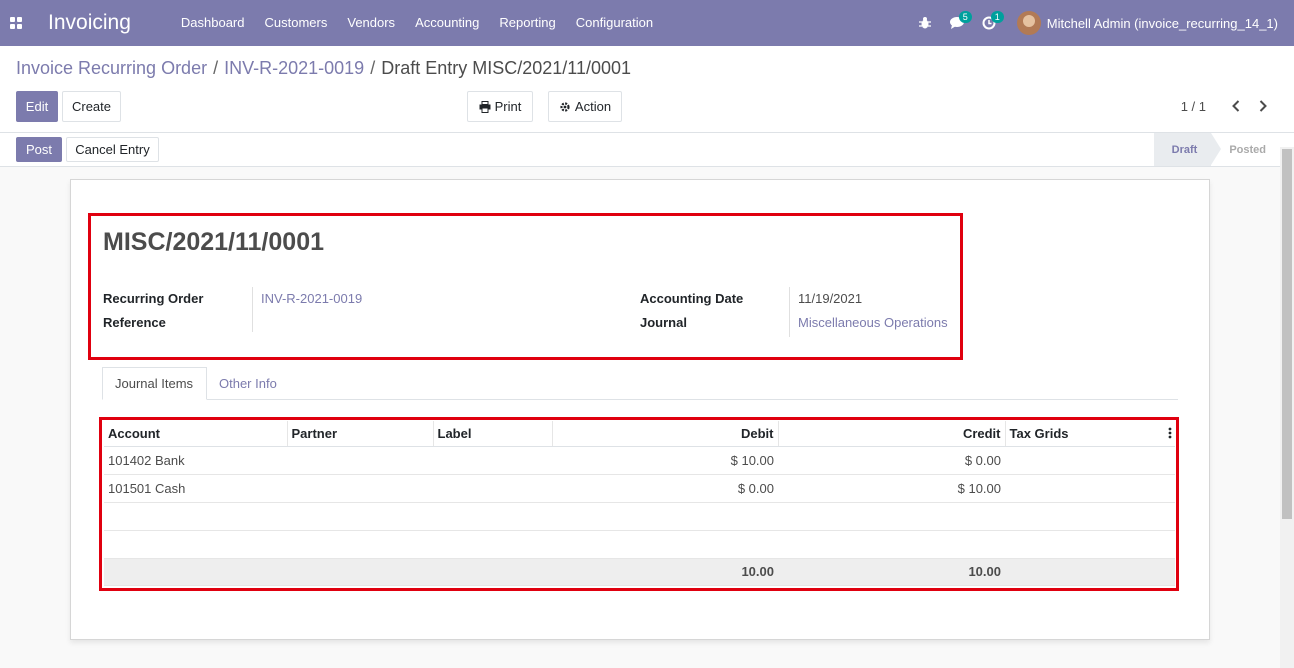  Describe the element at coordinates (614, 23) in the screenshot. I see `menu-configuration: Configuration` at that location.